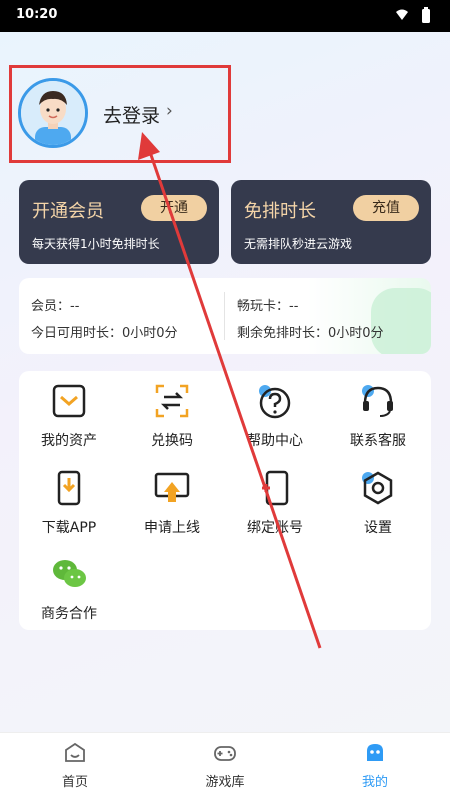 Image resolution: width=450 pixels, height=800 pixels. I want to click on profile-mascot-icon, so click(375, 752).